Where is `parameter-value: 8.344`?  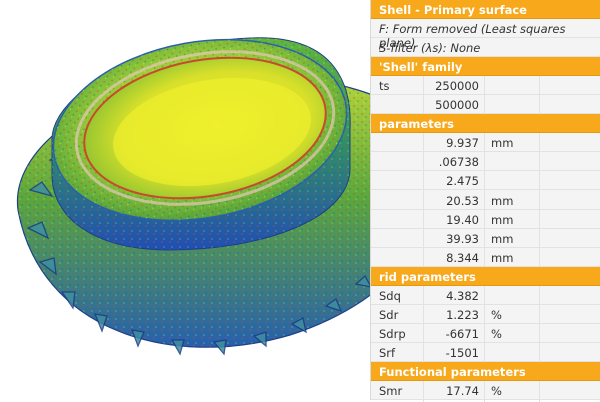
parameter-value: 8.344 is located at coordinates (462, 257).